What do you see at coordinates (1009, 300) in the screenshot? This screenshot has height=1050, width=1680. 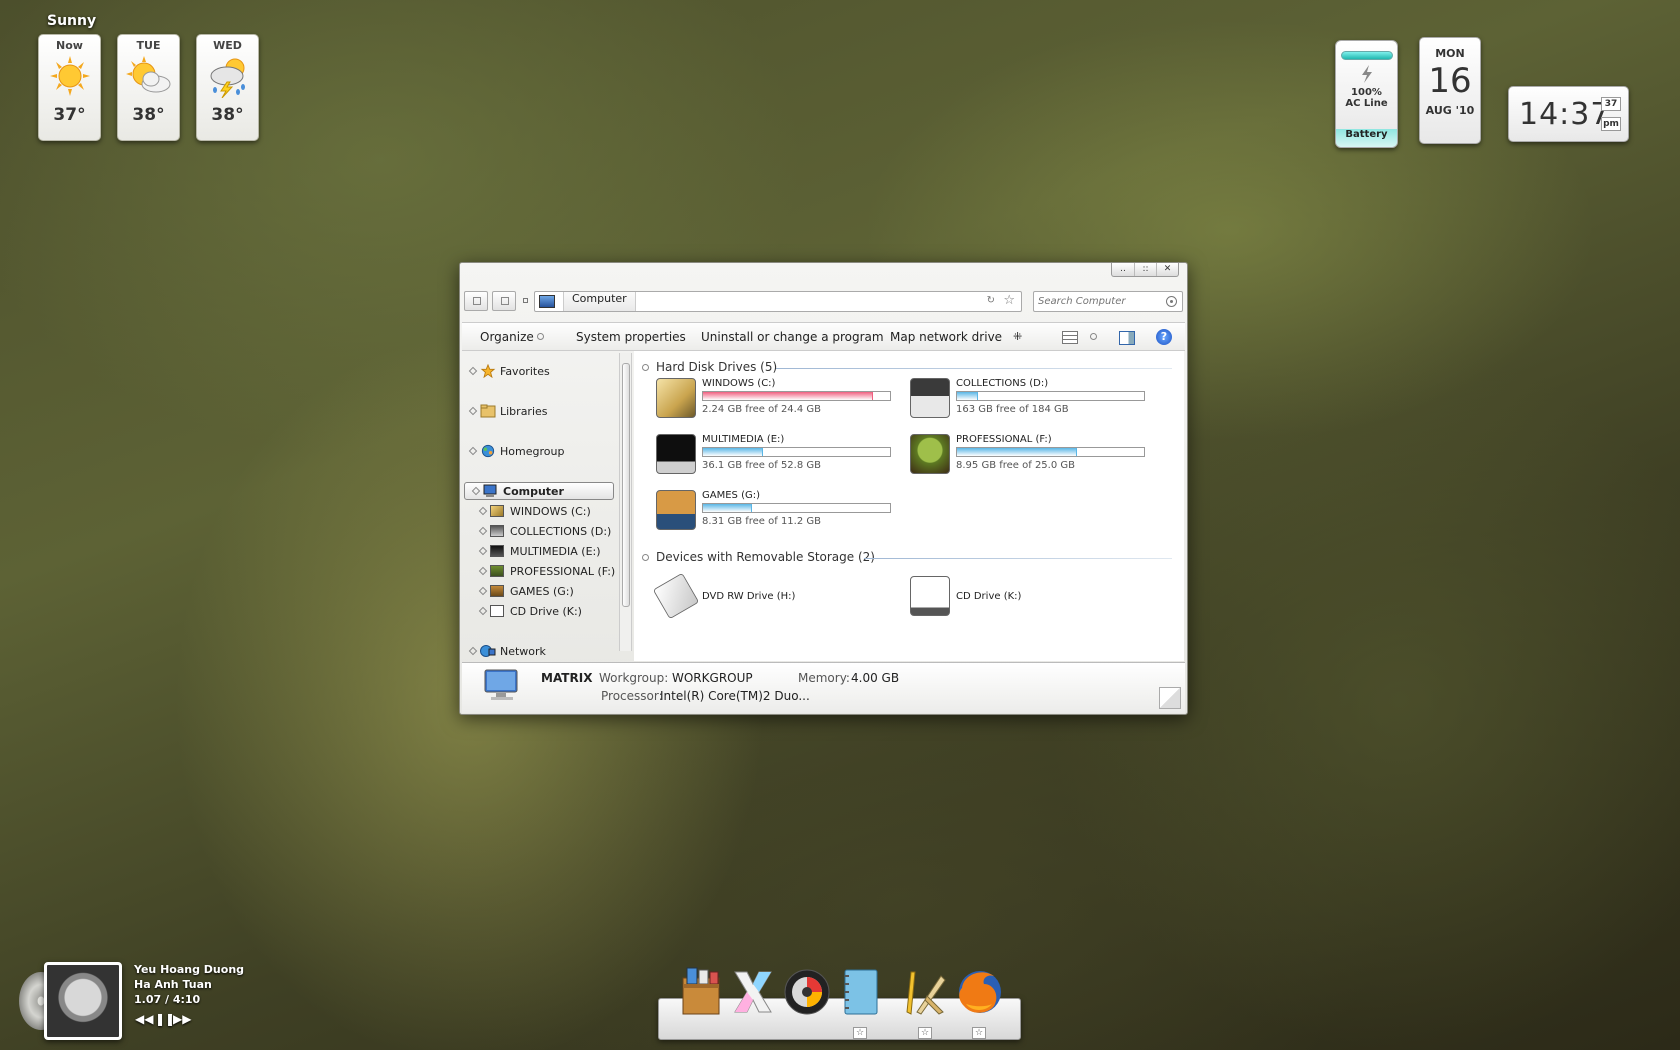 I see `favorite-star-icon: ☆` at bounding box center [1009, 300].